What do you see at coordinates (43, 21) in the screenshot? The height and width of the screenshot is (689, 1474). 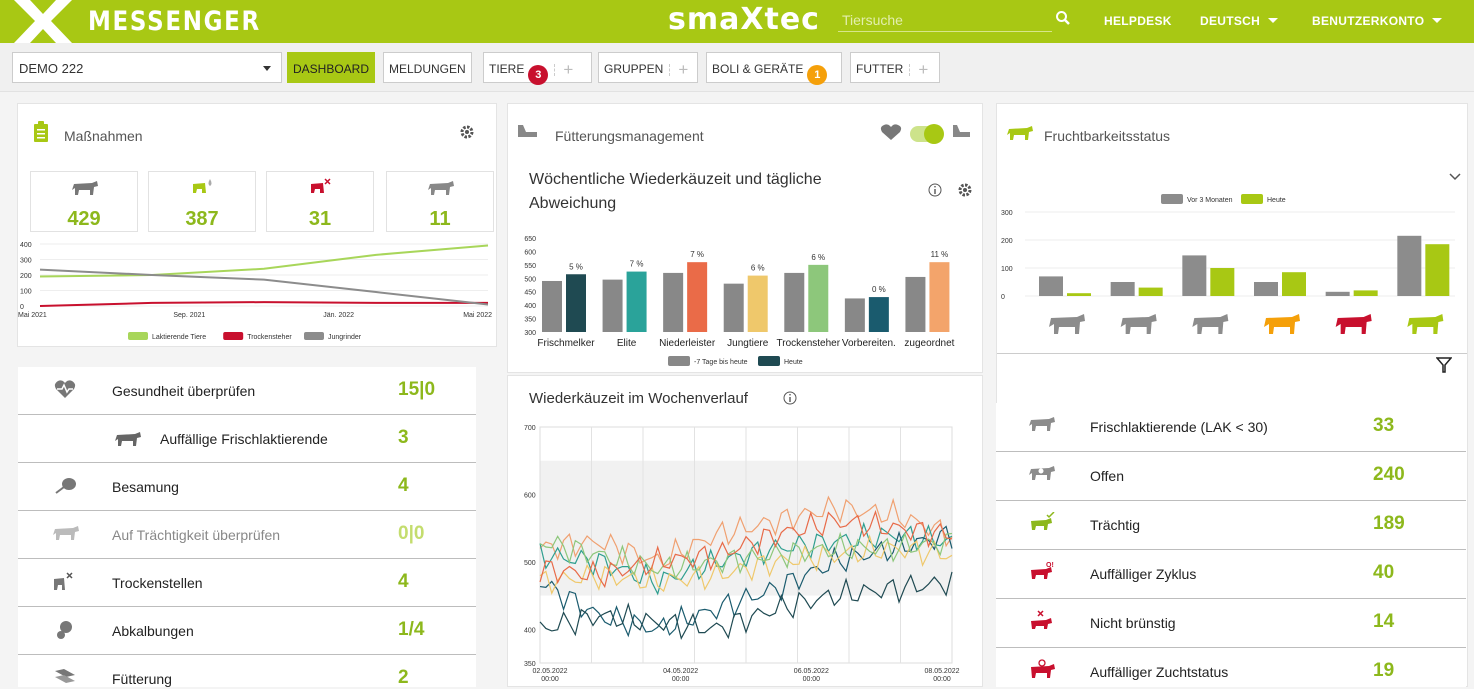 I see `smaxtec-x-logo-icon` at bounding box center [43, 21].